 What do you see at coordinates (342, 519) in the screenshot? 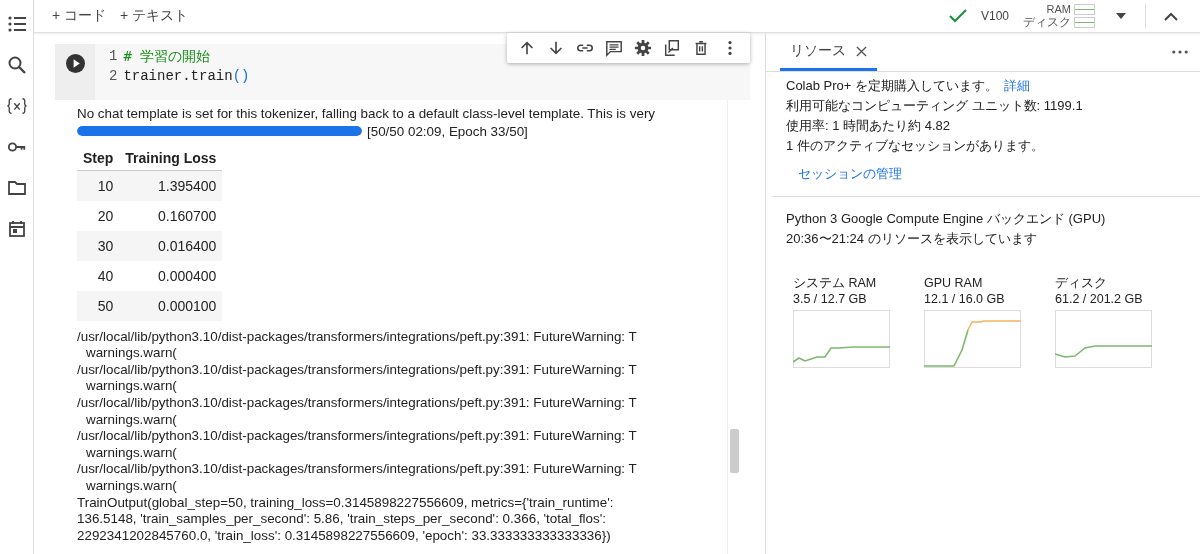
I see `output-text: 136.5148, 'train_samples_per_second': 5.86, 'train_steps_per_second': 0.366, 'total_flos':` at bounding box center [342, 519].